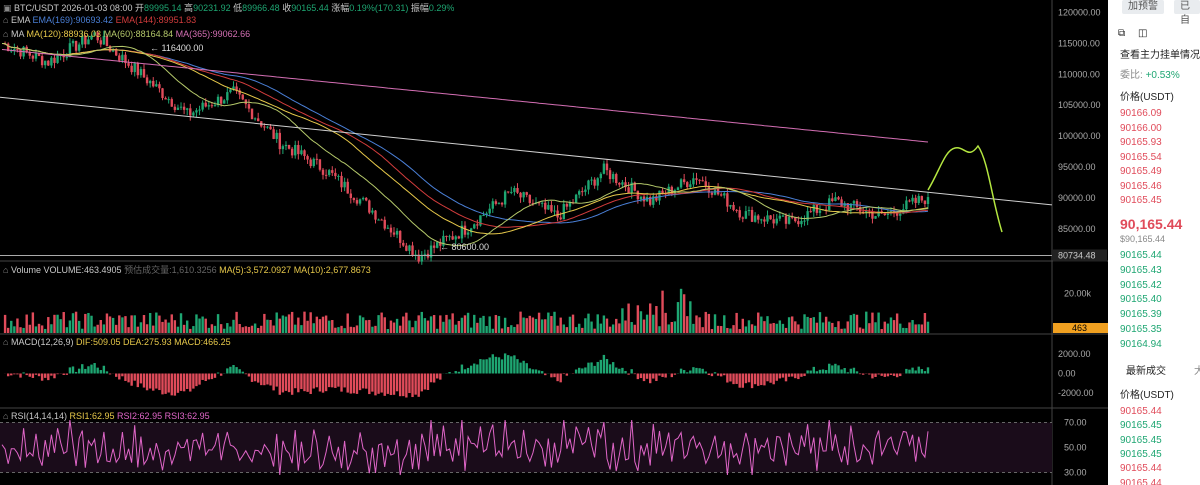 The height and width of the screenshot is (485, 1200). What do you see at coordinates (1141, 255) in the screenshot?
I see `bid-row: 90165.44` at bounding box center [1141, 255].